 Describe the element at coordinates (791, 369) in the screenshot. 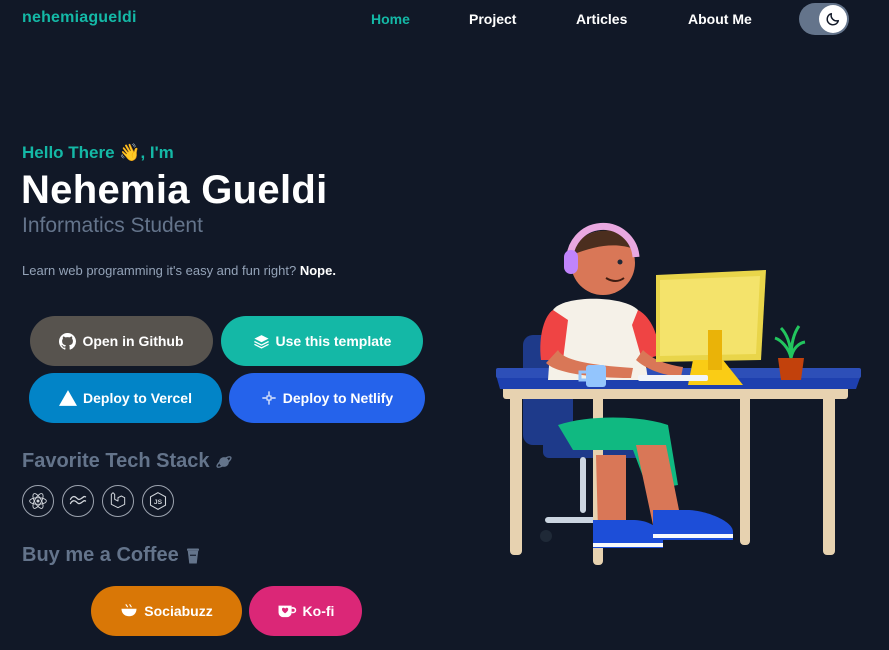

I see `plant-pot` at that location.